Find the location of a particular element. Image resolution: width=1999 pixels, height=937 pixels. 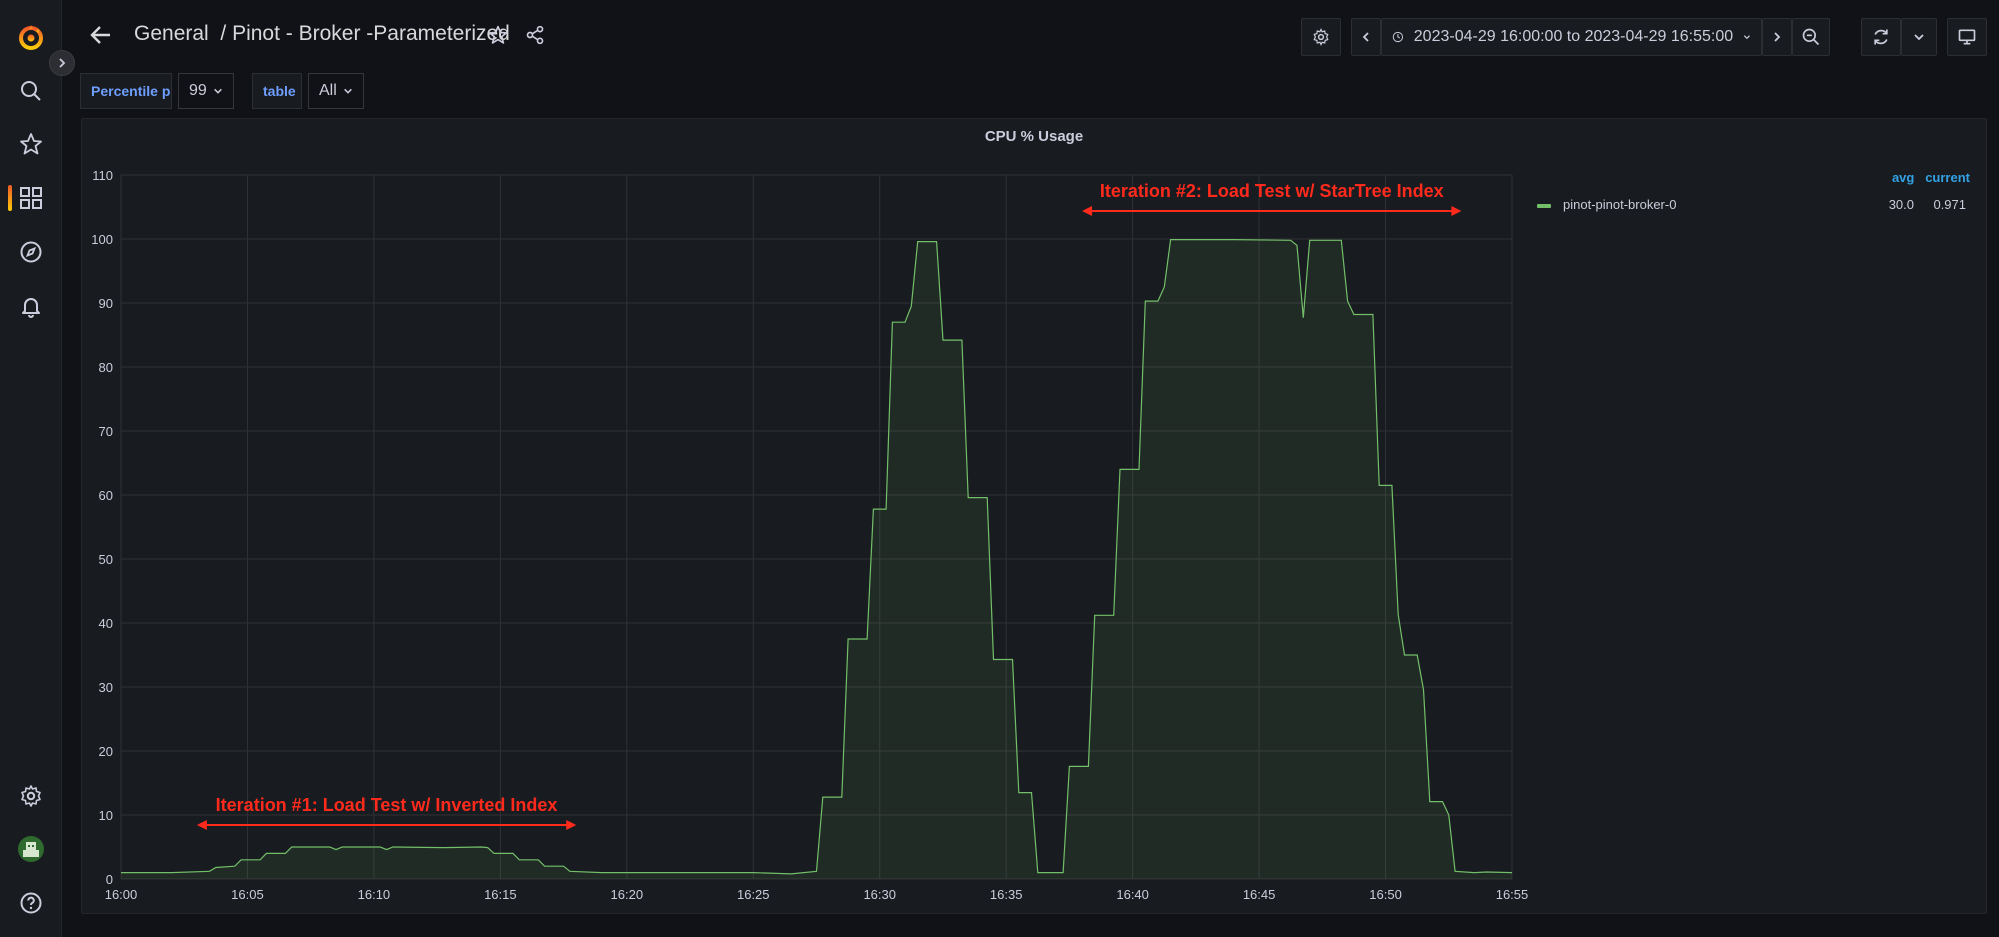

x-tick-label: 16:40 is located at coordinates (1132, 894).